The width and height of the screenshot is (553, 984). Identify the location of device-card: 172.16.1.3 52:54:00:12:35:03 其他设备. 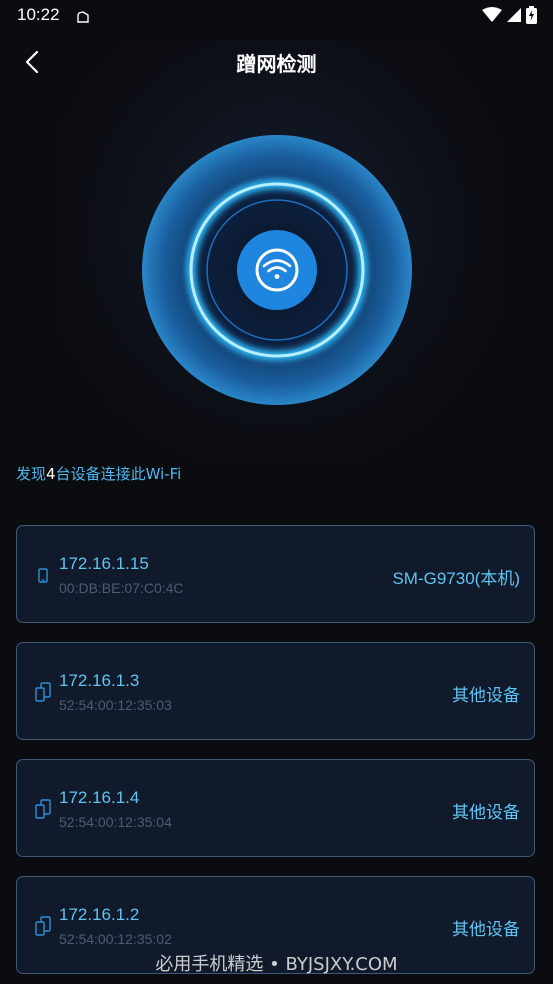
(275, 691).